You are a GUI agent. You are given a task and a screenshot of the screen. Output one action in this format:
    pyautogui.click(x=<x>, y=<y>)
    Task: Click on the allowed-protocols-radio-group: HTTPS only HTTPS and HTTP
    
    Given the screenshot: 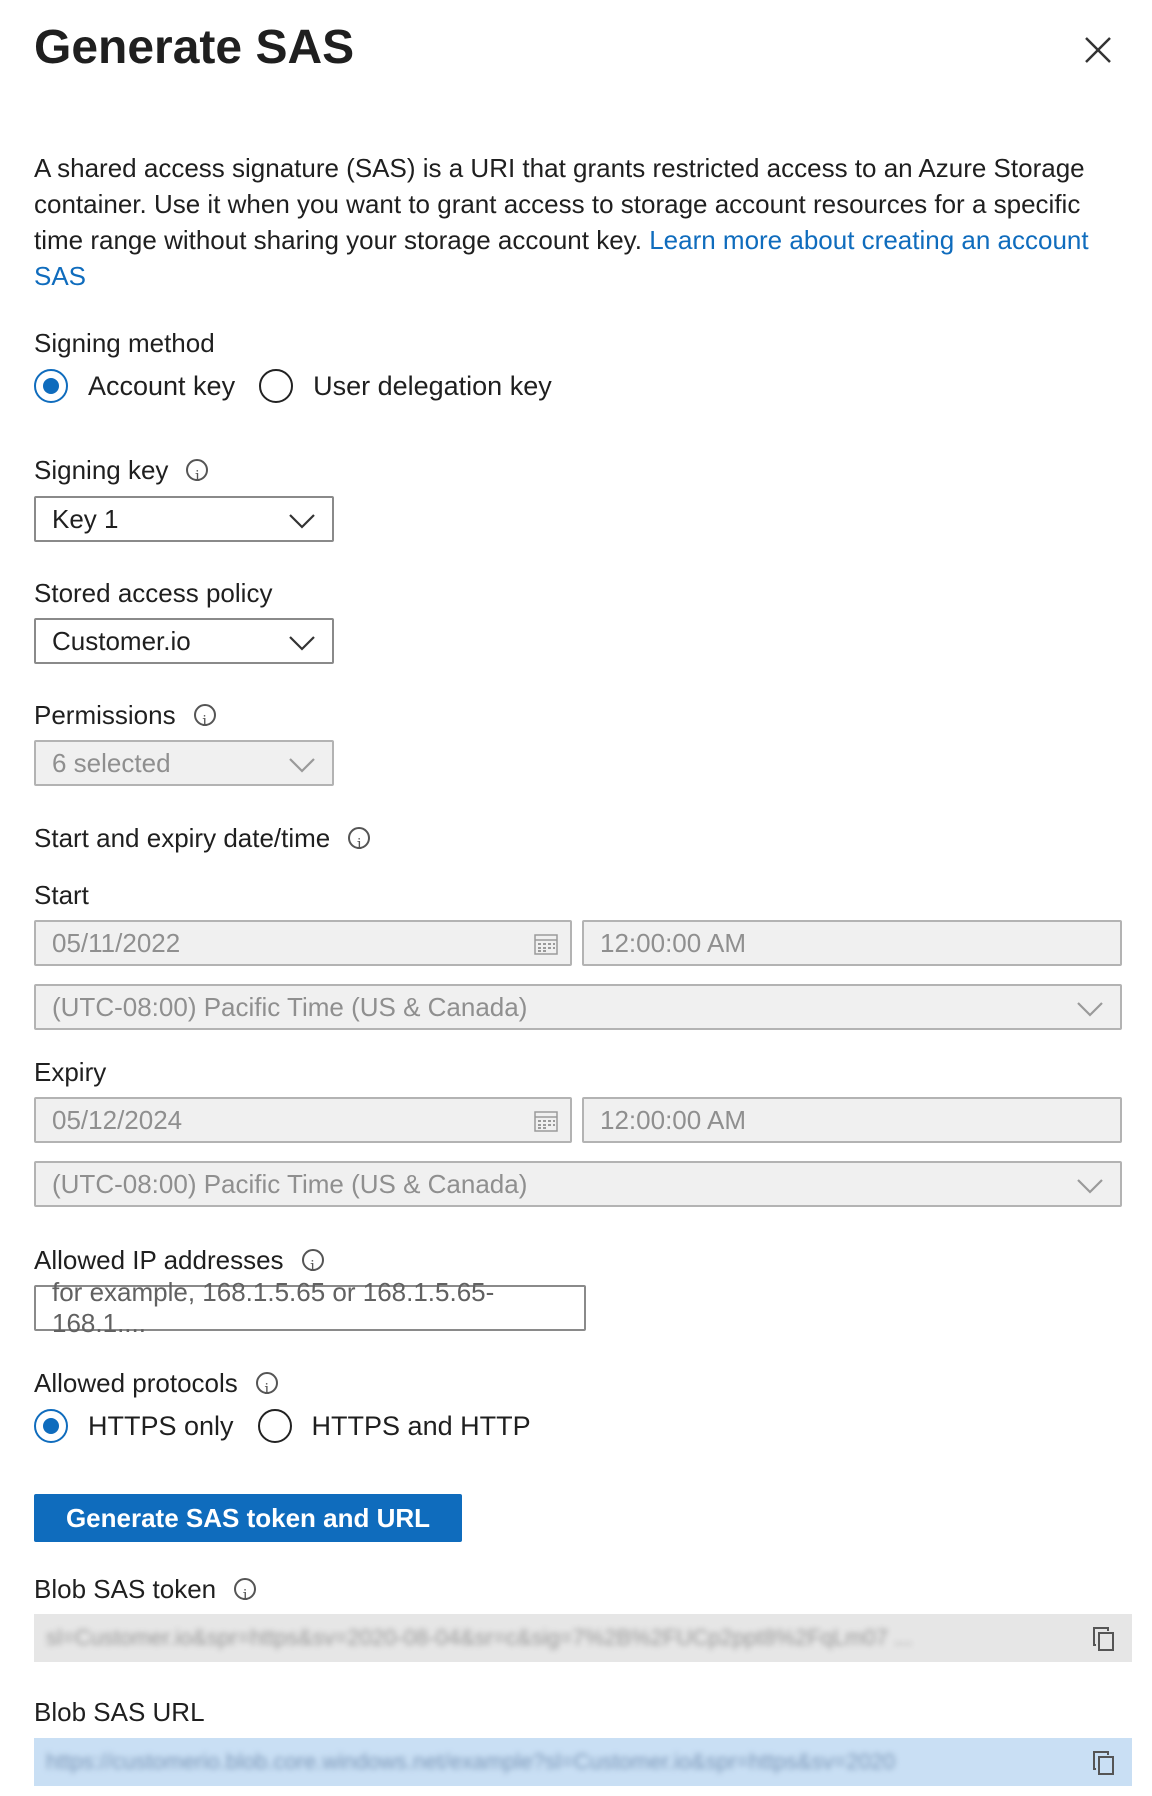 What is the action you would take?
    pyautogui.click(x=282, y=1426)
    